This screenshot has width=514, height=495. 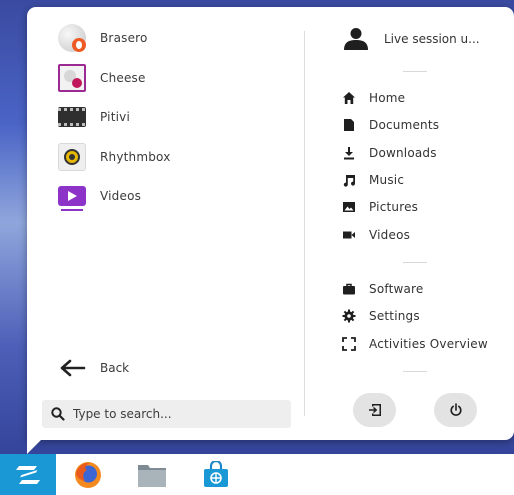 I want to click on power-icon, so click(x=455, y=409).